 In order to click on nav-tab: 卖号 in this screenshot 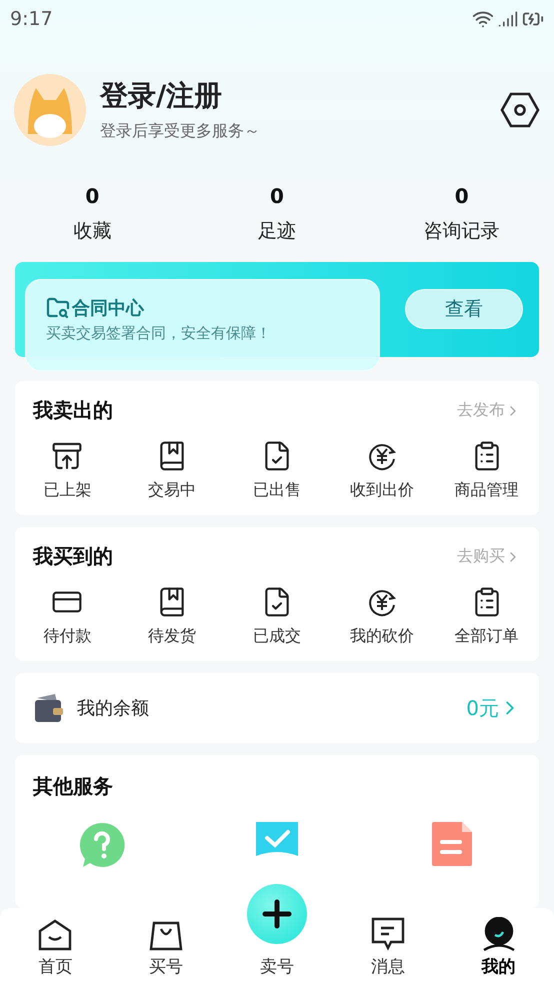, I will do `click(277, 966)`.